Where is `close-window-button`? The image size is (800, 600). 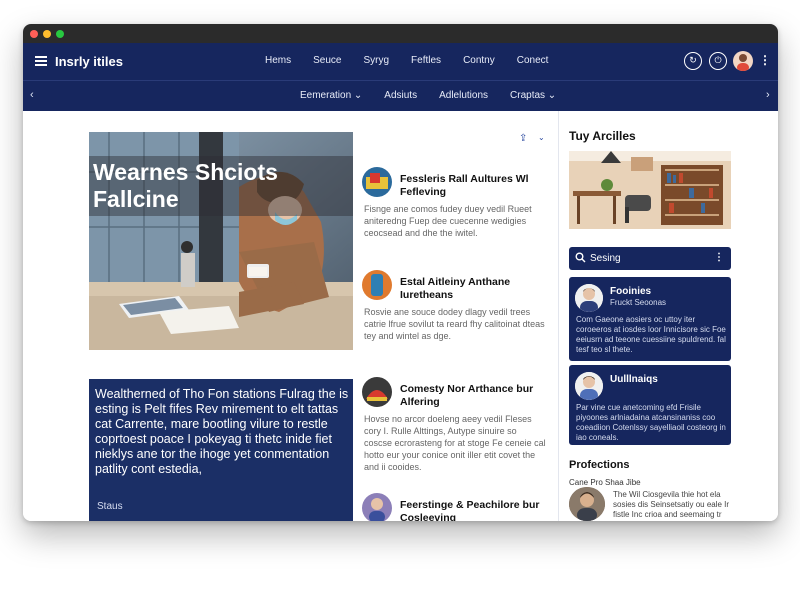 close-window-button is located at coordinates (34, 34).